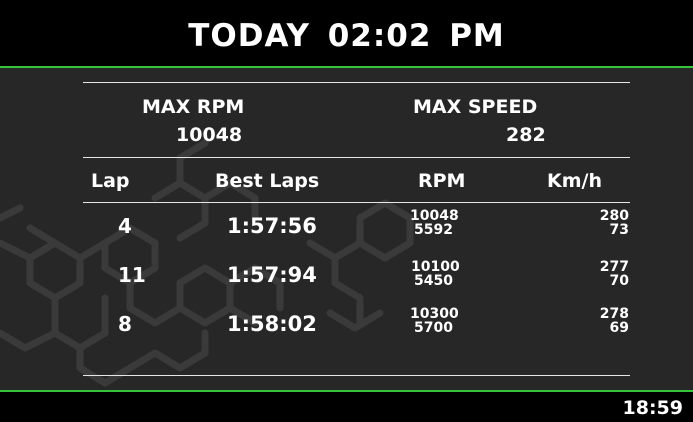 The image size is (693, 422). Describe the element at coordinates (433, 328) in the screenshot. I see `rpm-min: 5700` at that location.